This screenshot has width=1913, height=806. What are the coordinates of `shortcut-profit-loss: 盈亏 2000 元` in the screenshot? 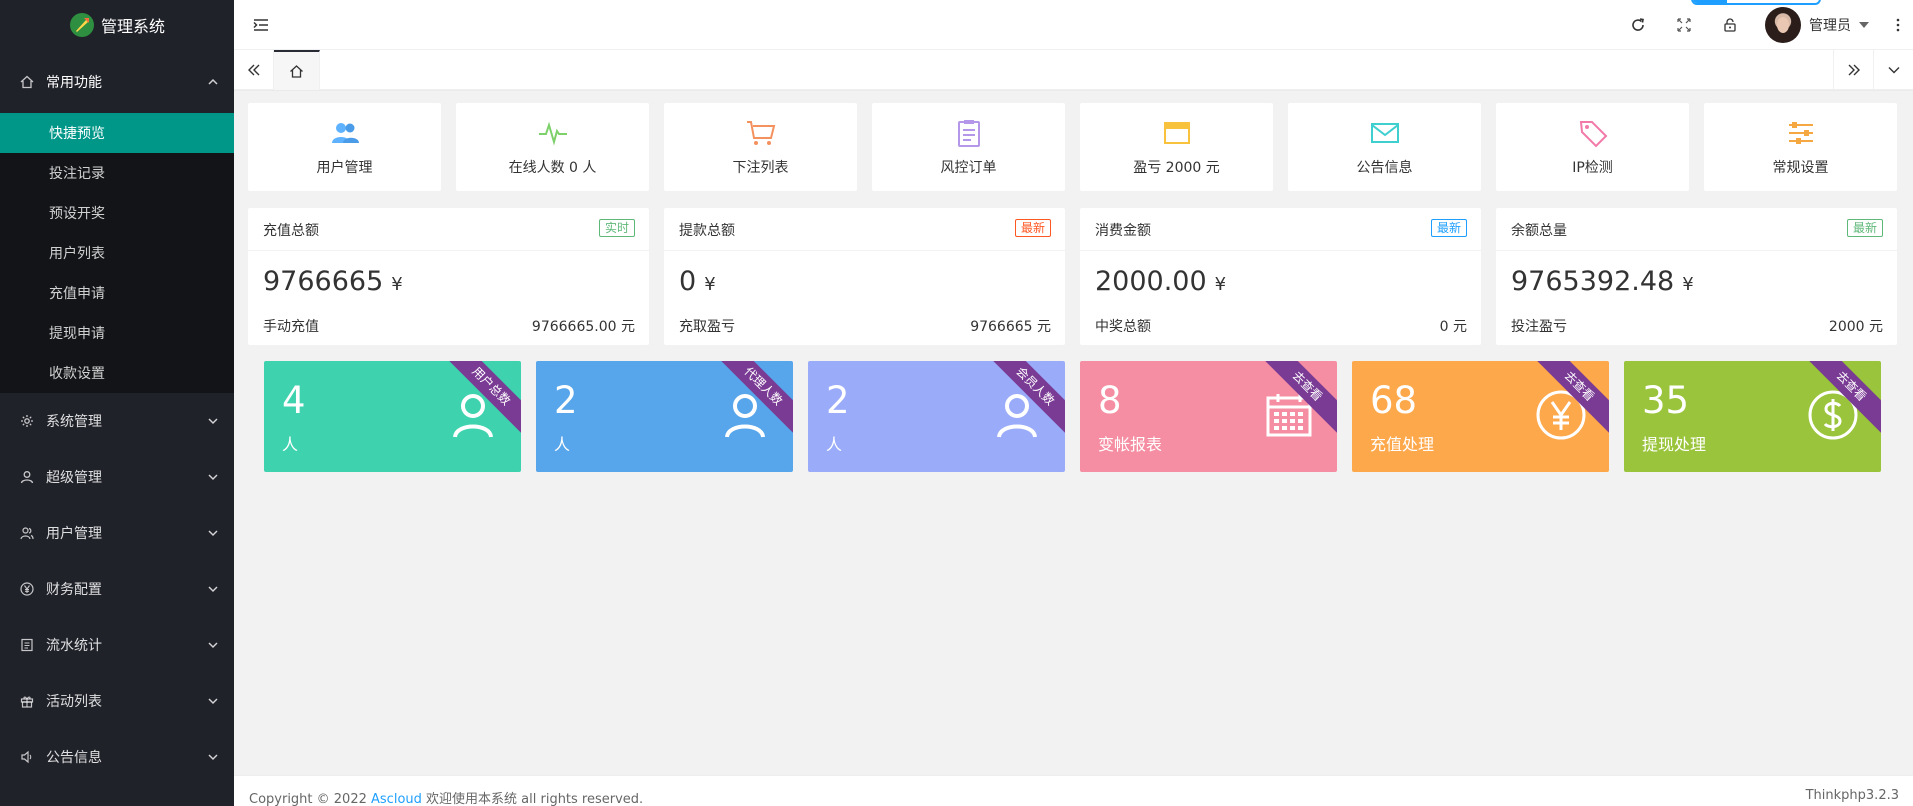 It's located at (1176, 147).